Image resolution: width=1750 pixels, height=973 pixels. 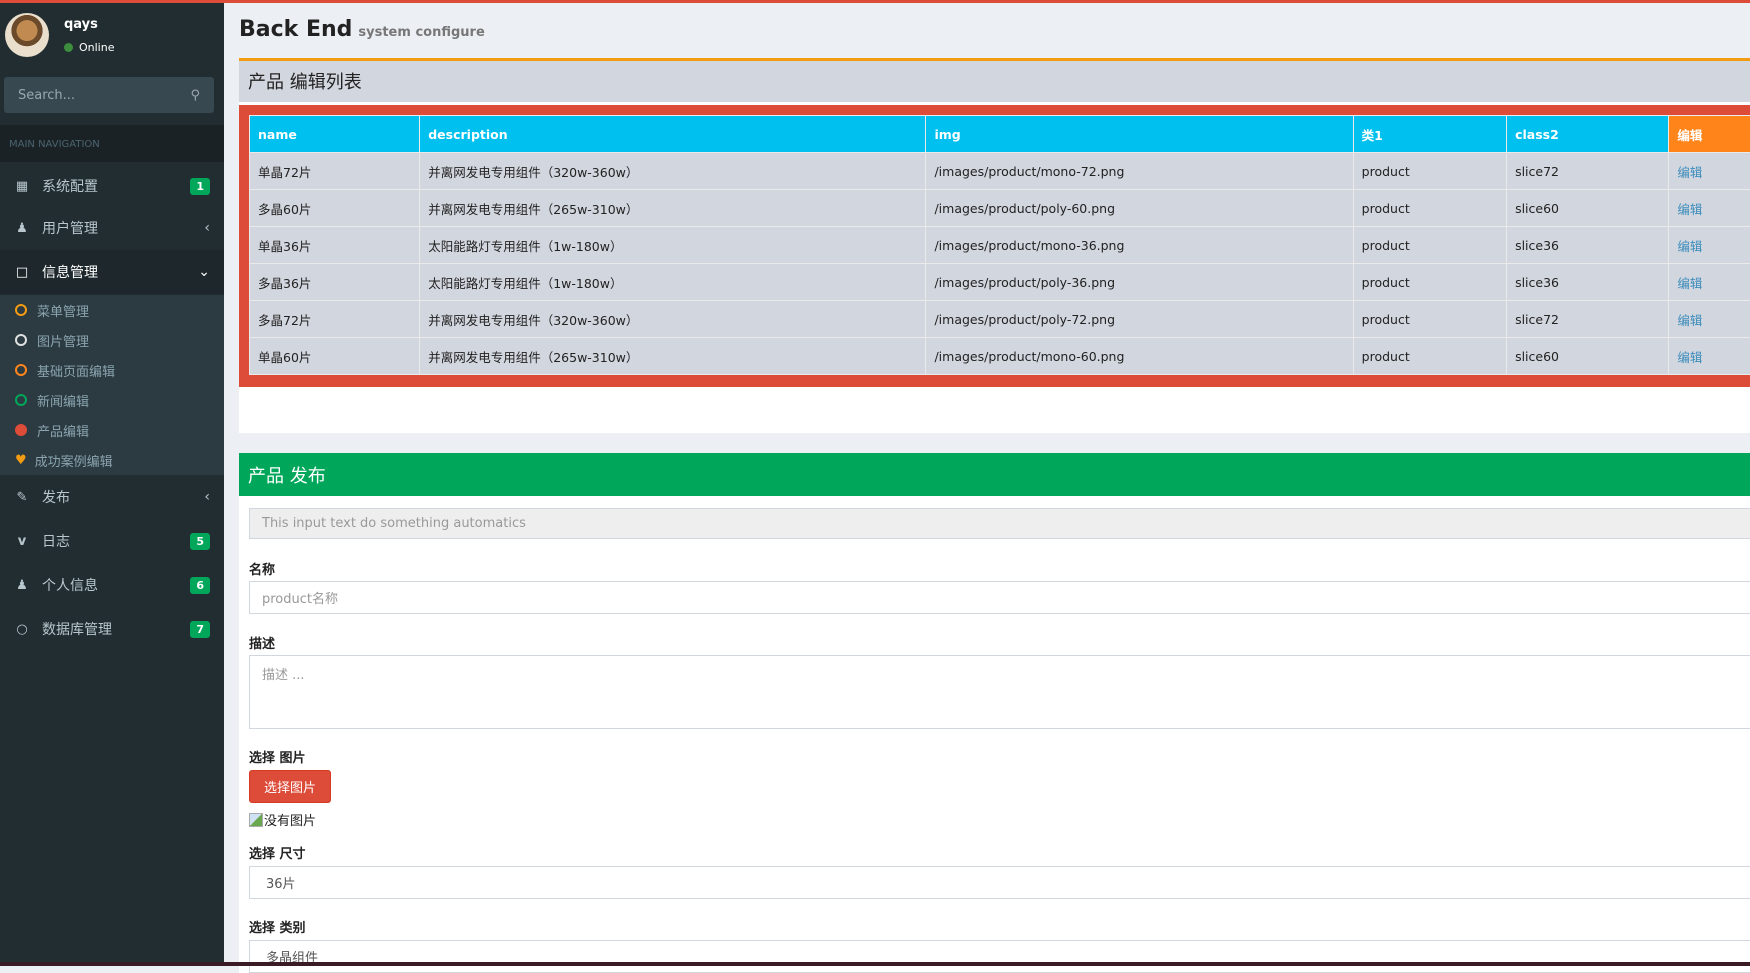 I want to click on select-image-button: 选择图片, so click(x=290, y=786).